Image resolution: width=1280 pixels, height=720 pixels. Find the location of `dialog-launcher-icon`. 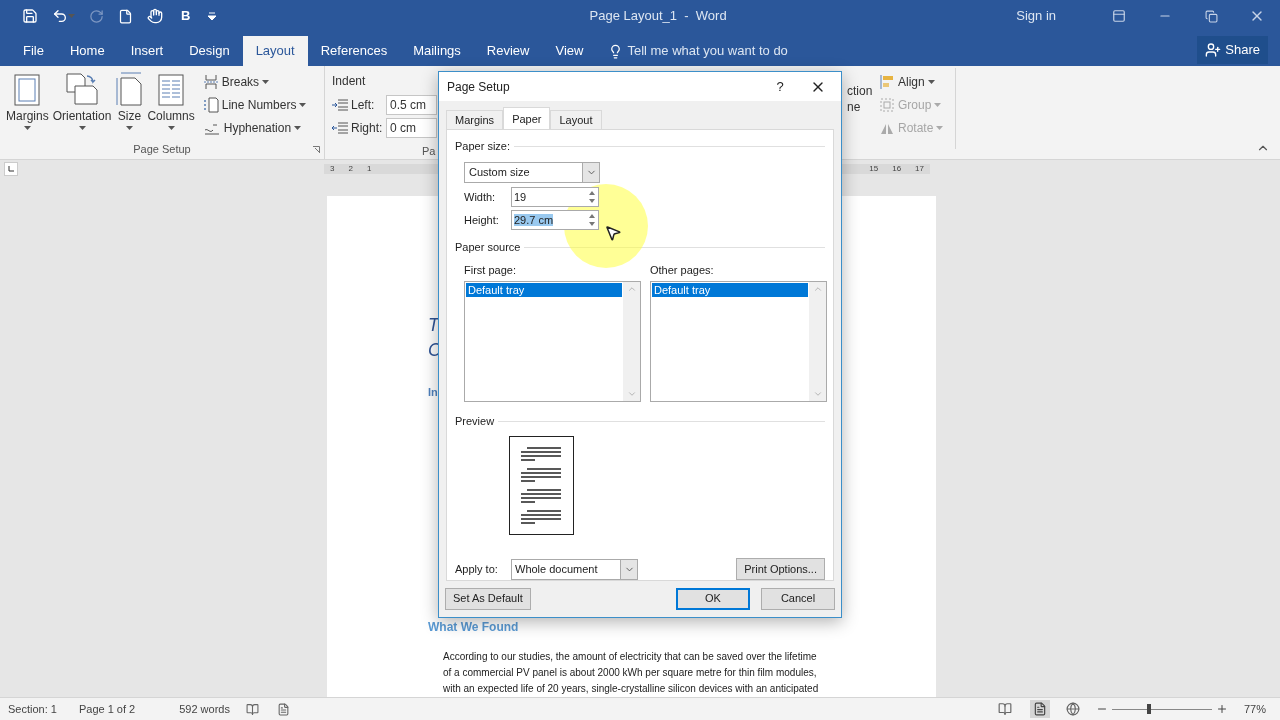

dialog-launcher-icon is located at coordinates (316, 149).